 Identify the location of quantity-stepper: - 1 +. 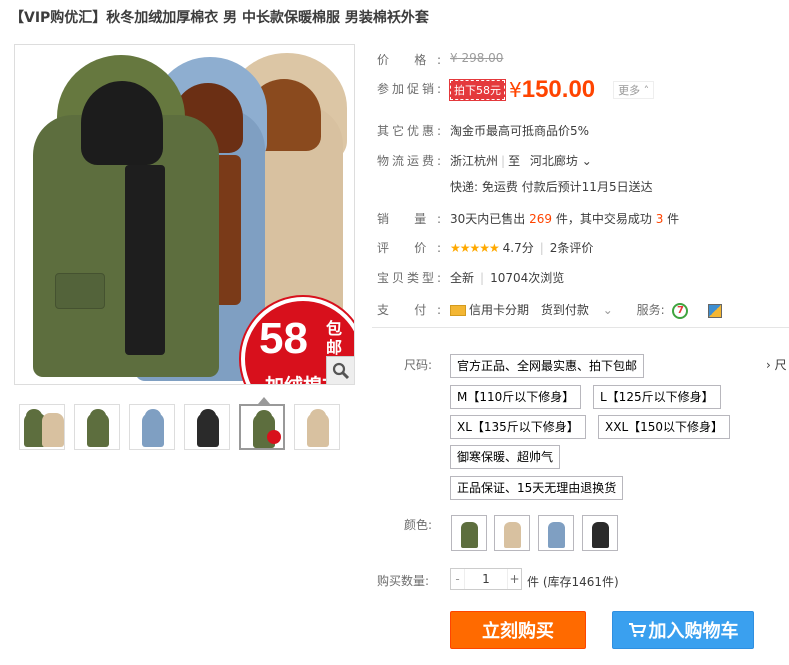
(486, 579).